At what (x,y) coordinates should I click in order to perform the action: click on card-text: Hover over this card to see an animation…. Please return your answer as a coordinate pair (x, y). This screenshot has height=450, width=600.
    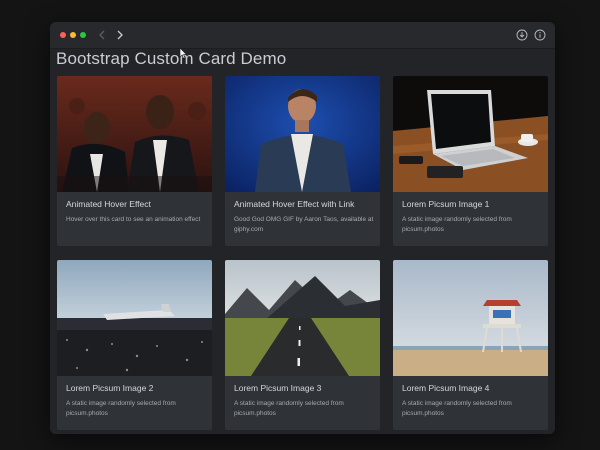
    Looking at the image, I should click on (133, 219).